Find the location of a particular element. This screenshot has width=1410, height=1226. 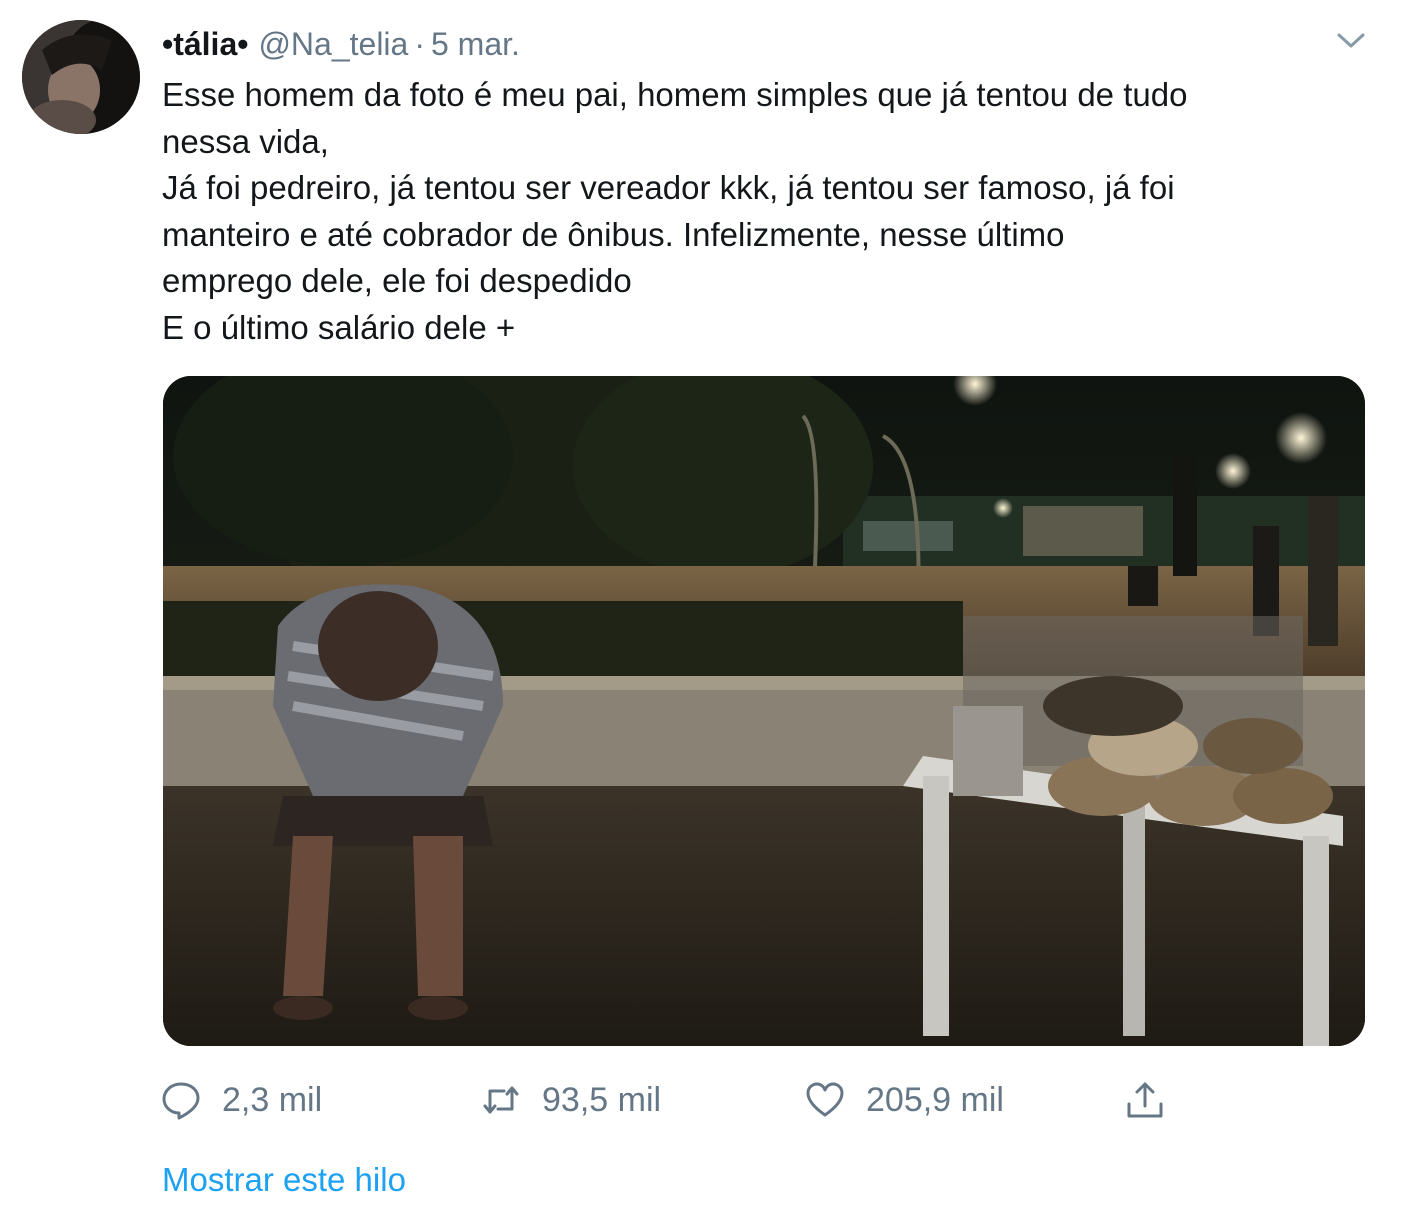

share-button is located at coordinates (1155, 1100).